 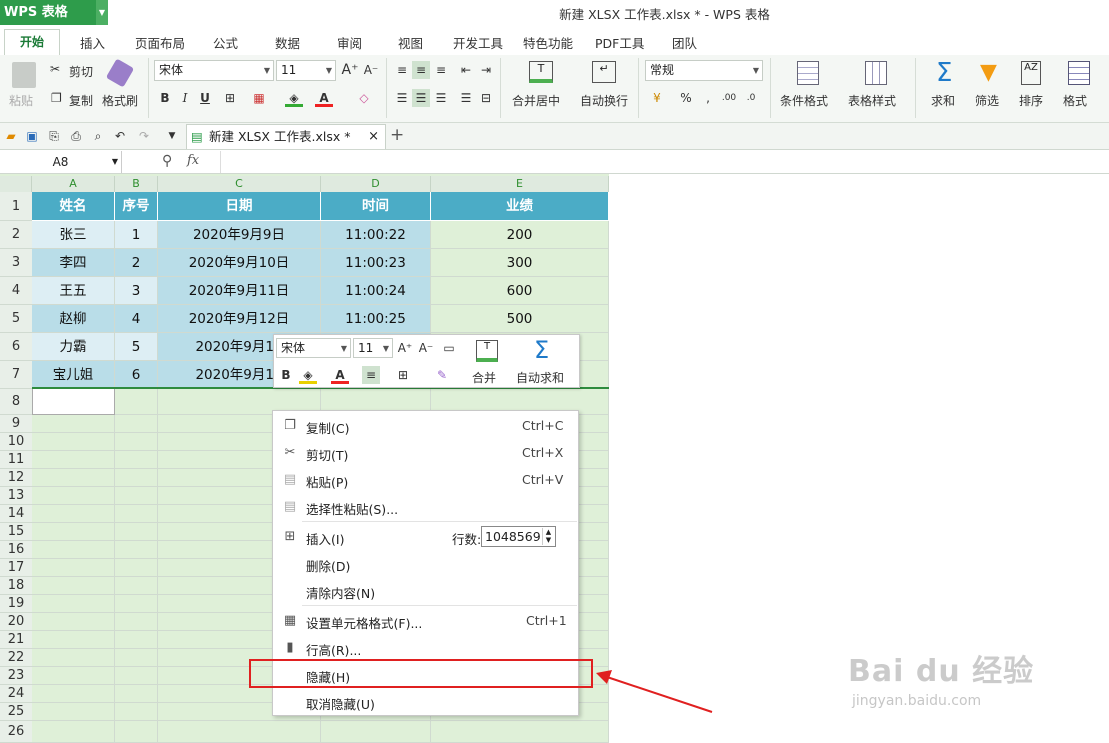 I want to click on row-header-1: 1, so click(x=16, y=206).